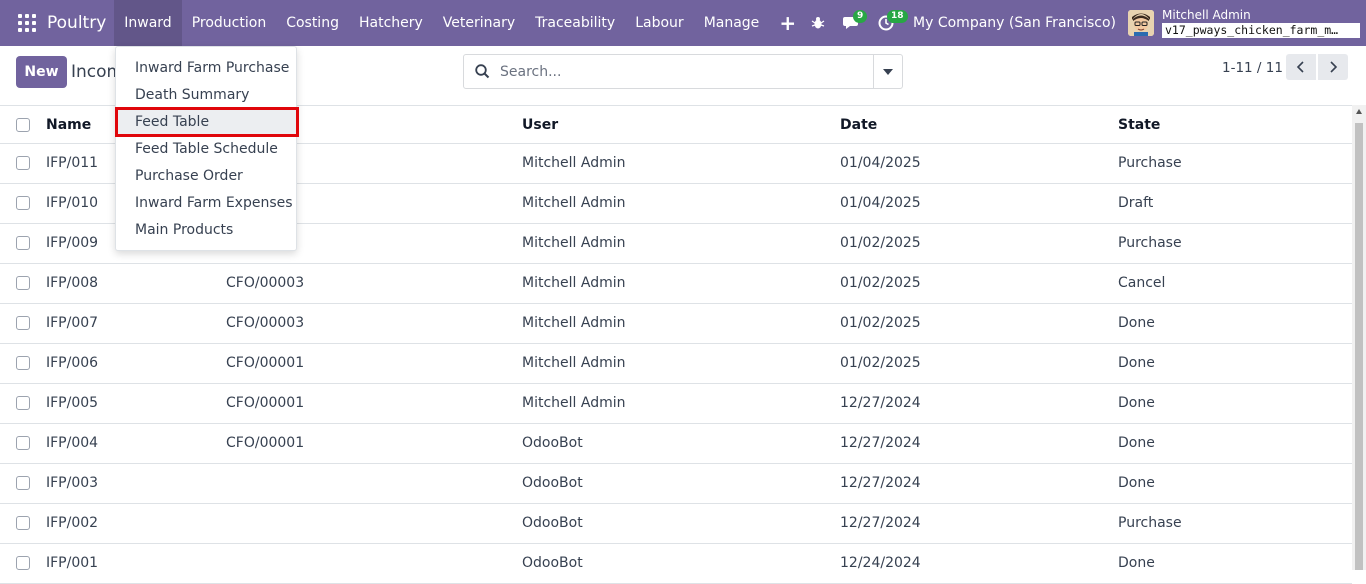  What do you see at coordinates (575, 23) in the screenshot?
I see `menu-traceability: Traceability` at bounding box center [575, 23].